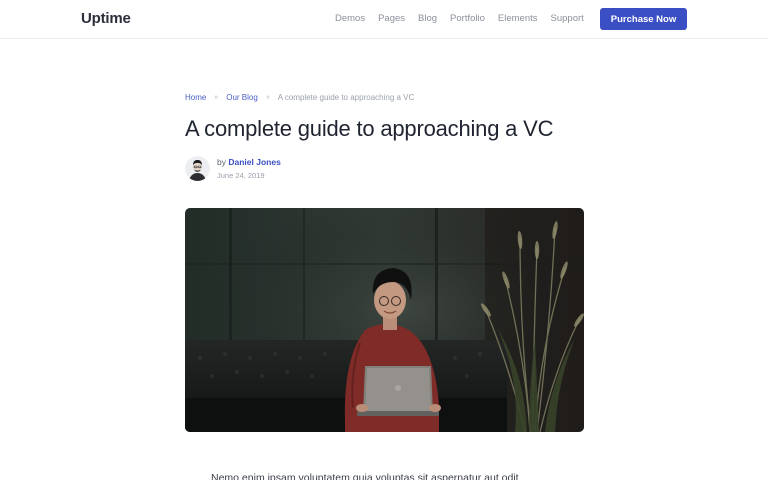 The image size is (768, 480). What do you see at coordinates (254, 162) in the screenshot?
I see `author-name-link: Daniel Jones` at bounding box center [254, 162].